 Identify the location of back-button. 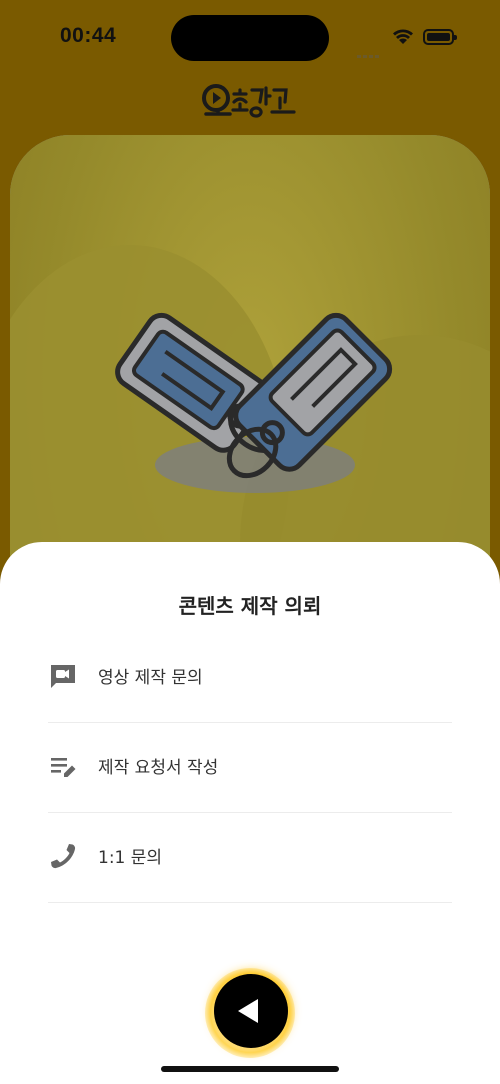
(251, 1011).